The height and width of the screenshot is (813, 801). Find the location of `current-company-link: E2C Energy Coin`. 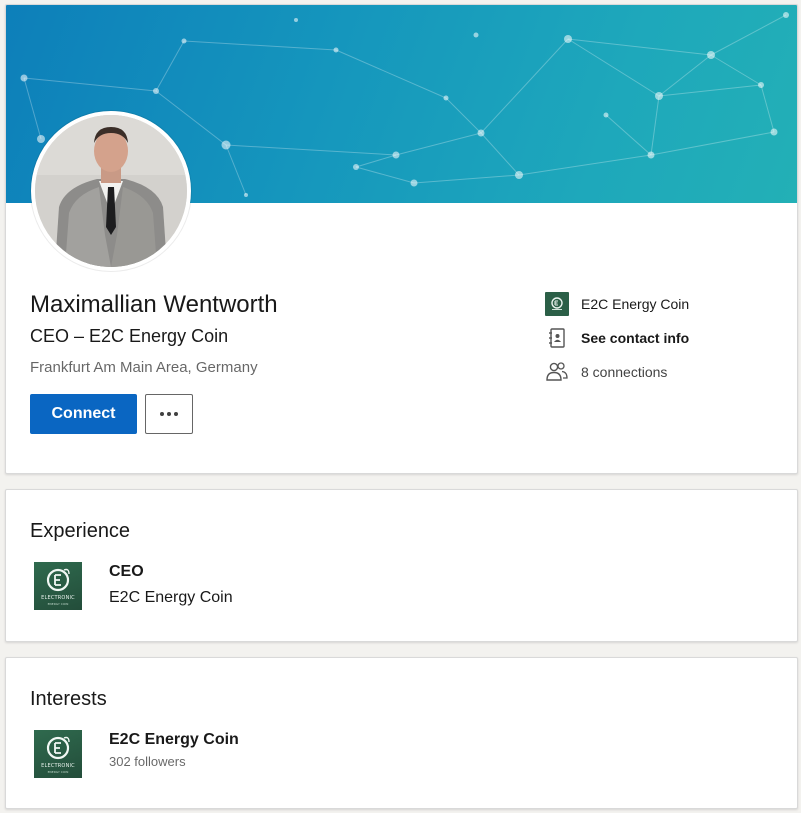

current-company-link: E2C Energy Coin is located at coordinates (617, 304).